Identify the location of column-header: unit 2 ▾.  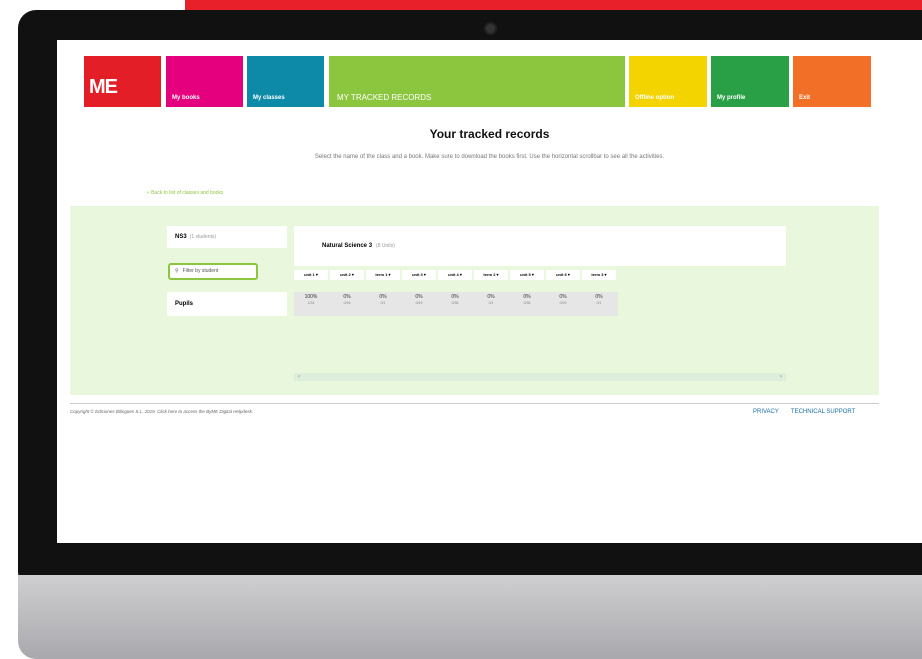
(347, 275).